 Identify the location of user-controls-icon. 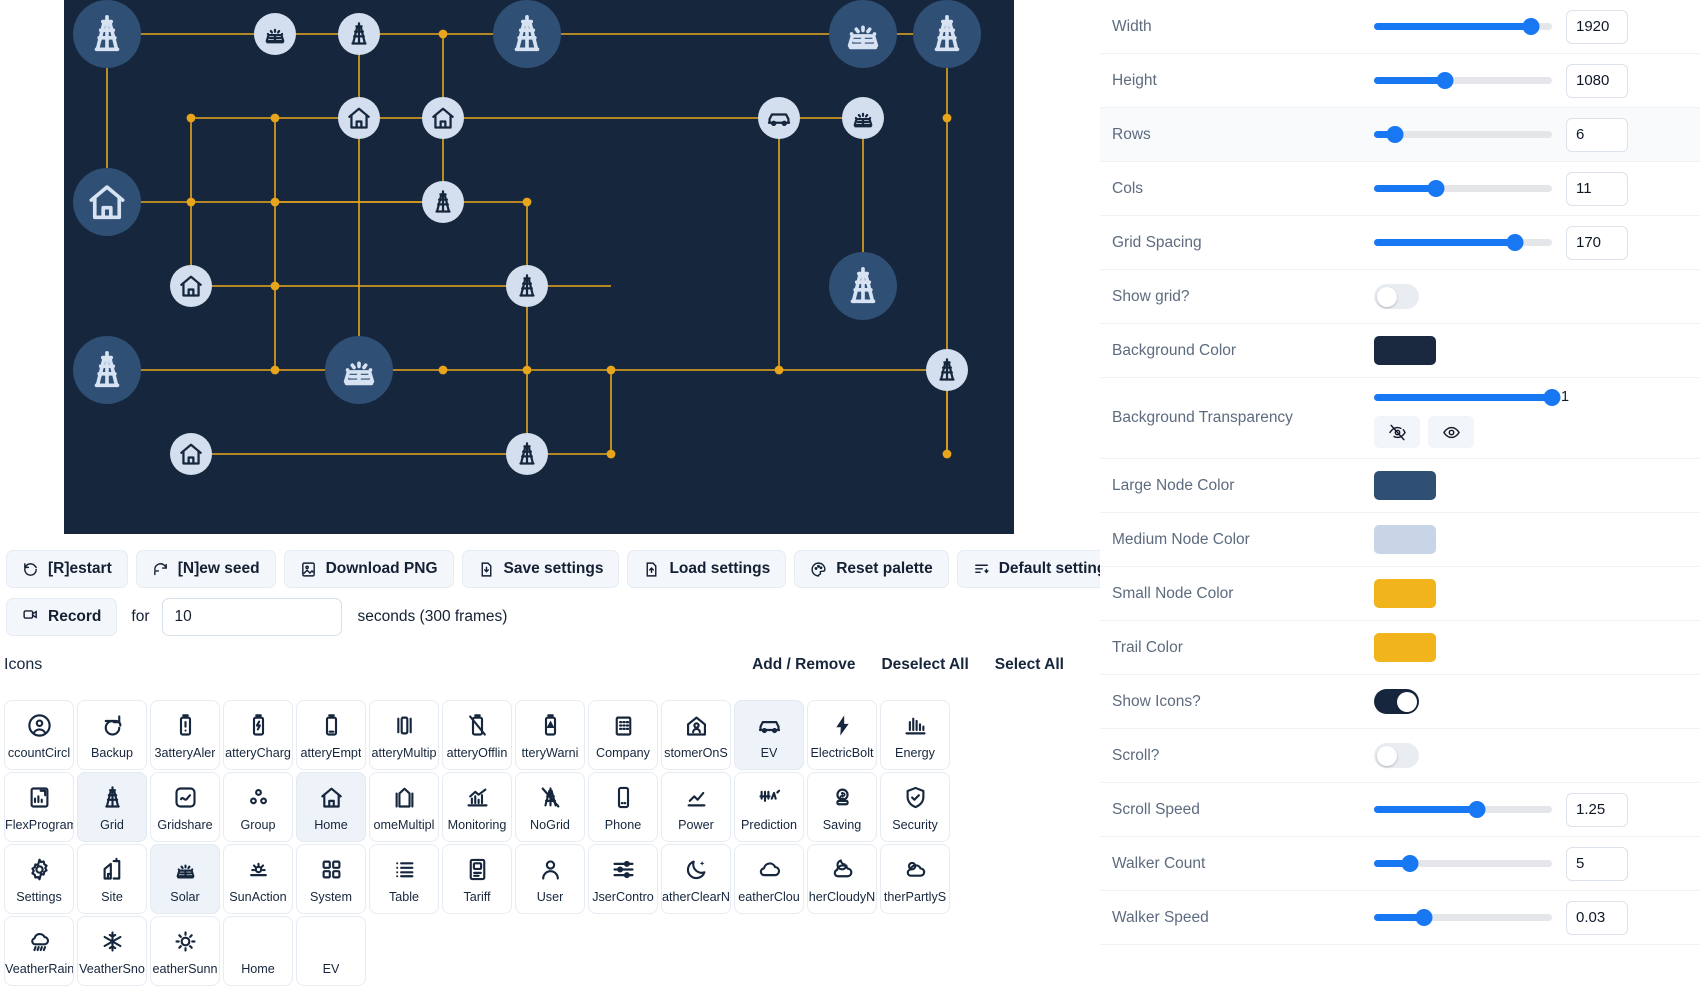
(623, 870).